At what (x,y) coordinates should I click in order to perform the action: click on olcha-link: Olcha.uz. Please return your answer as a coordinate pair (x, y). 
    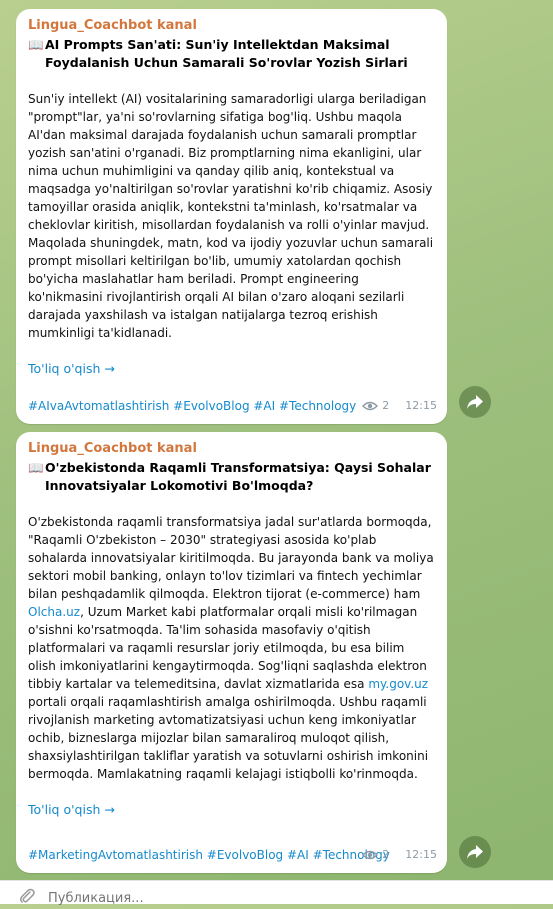
    Looking at the image, I should click on (54, 612).